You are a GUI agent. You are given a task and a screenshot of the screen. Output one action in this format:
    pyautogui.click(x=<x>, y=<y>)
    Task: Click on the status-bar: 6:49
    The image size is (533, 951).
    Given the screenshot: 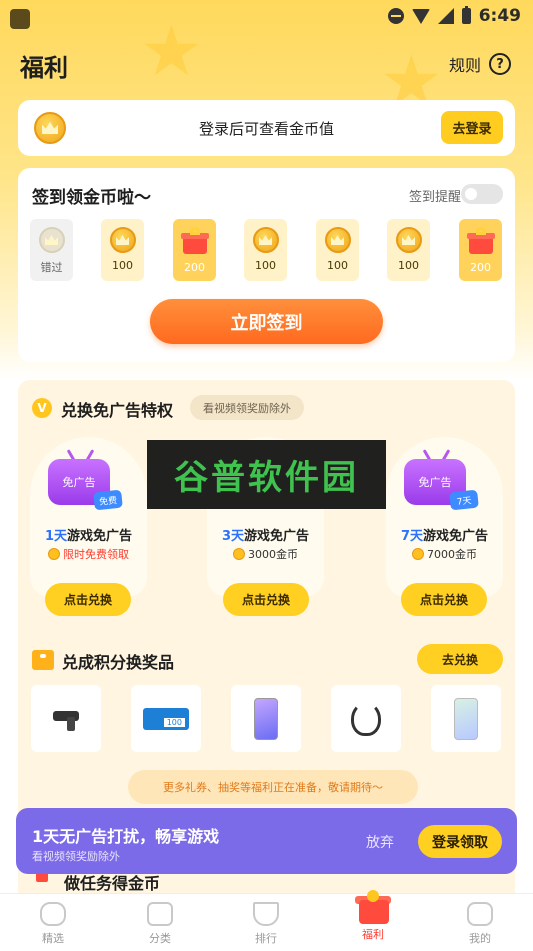 What is the action you would take?
    pyautogui.click(x=266, y=18)
    